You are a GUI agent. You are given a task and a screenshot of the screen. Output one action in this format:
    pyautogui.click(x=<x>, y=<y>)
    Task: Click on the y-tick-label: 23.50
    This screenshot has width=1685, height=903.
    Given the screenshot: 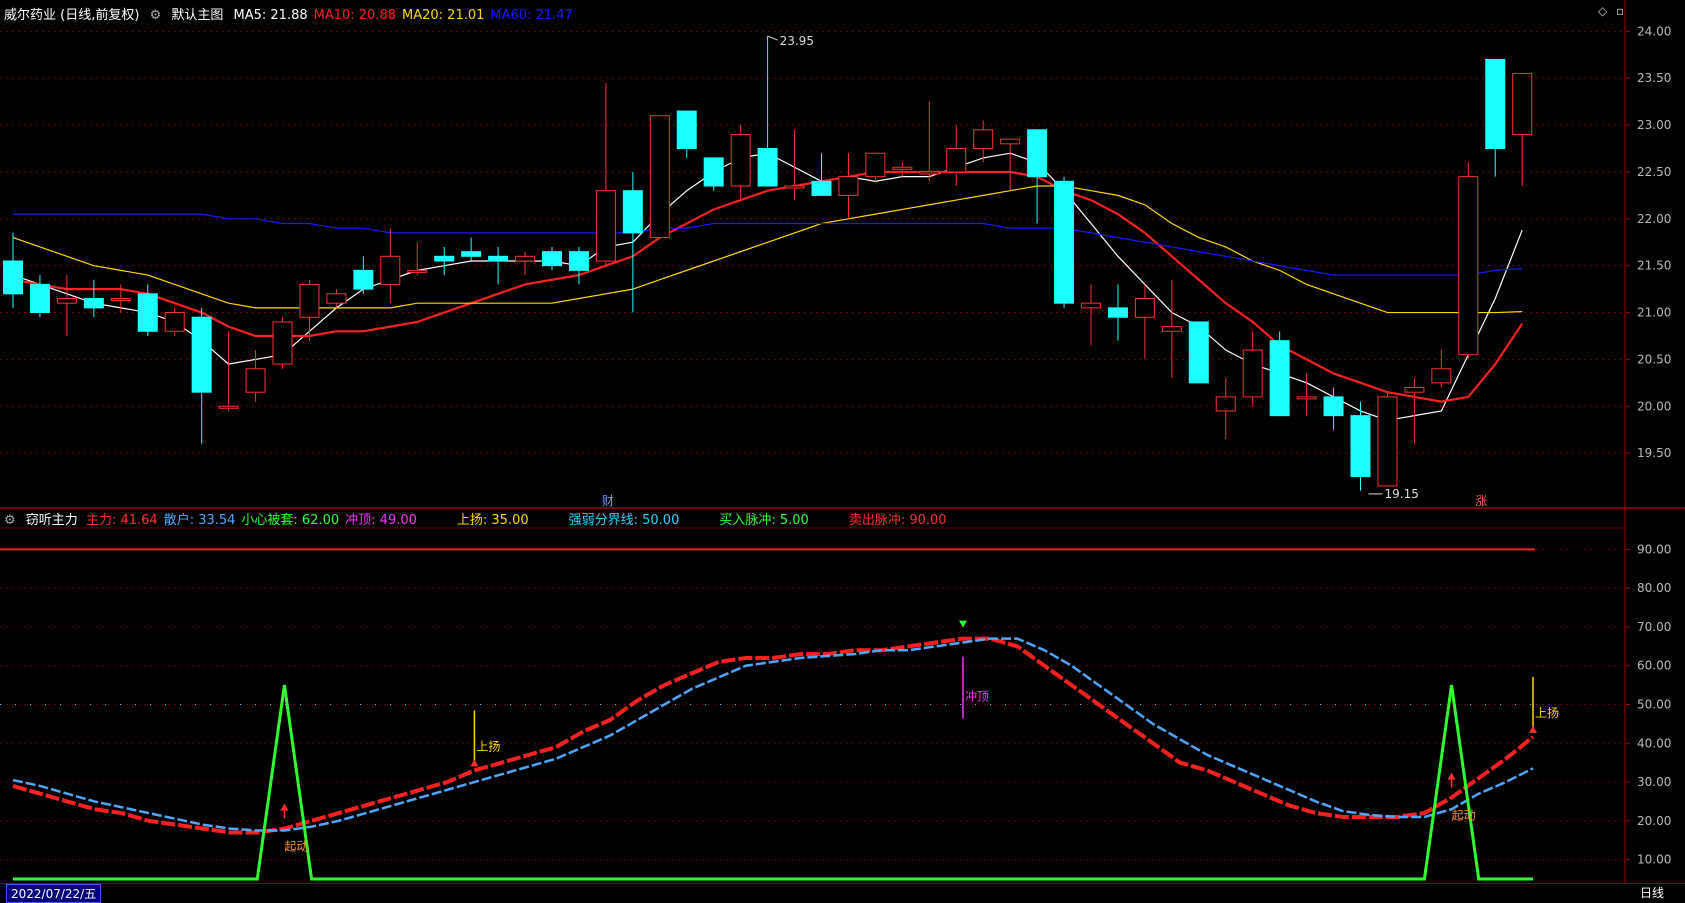 What is the action you would take?
    pyautogui.click(x=1654, y=78)
    